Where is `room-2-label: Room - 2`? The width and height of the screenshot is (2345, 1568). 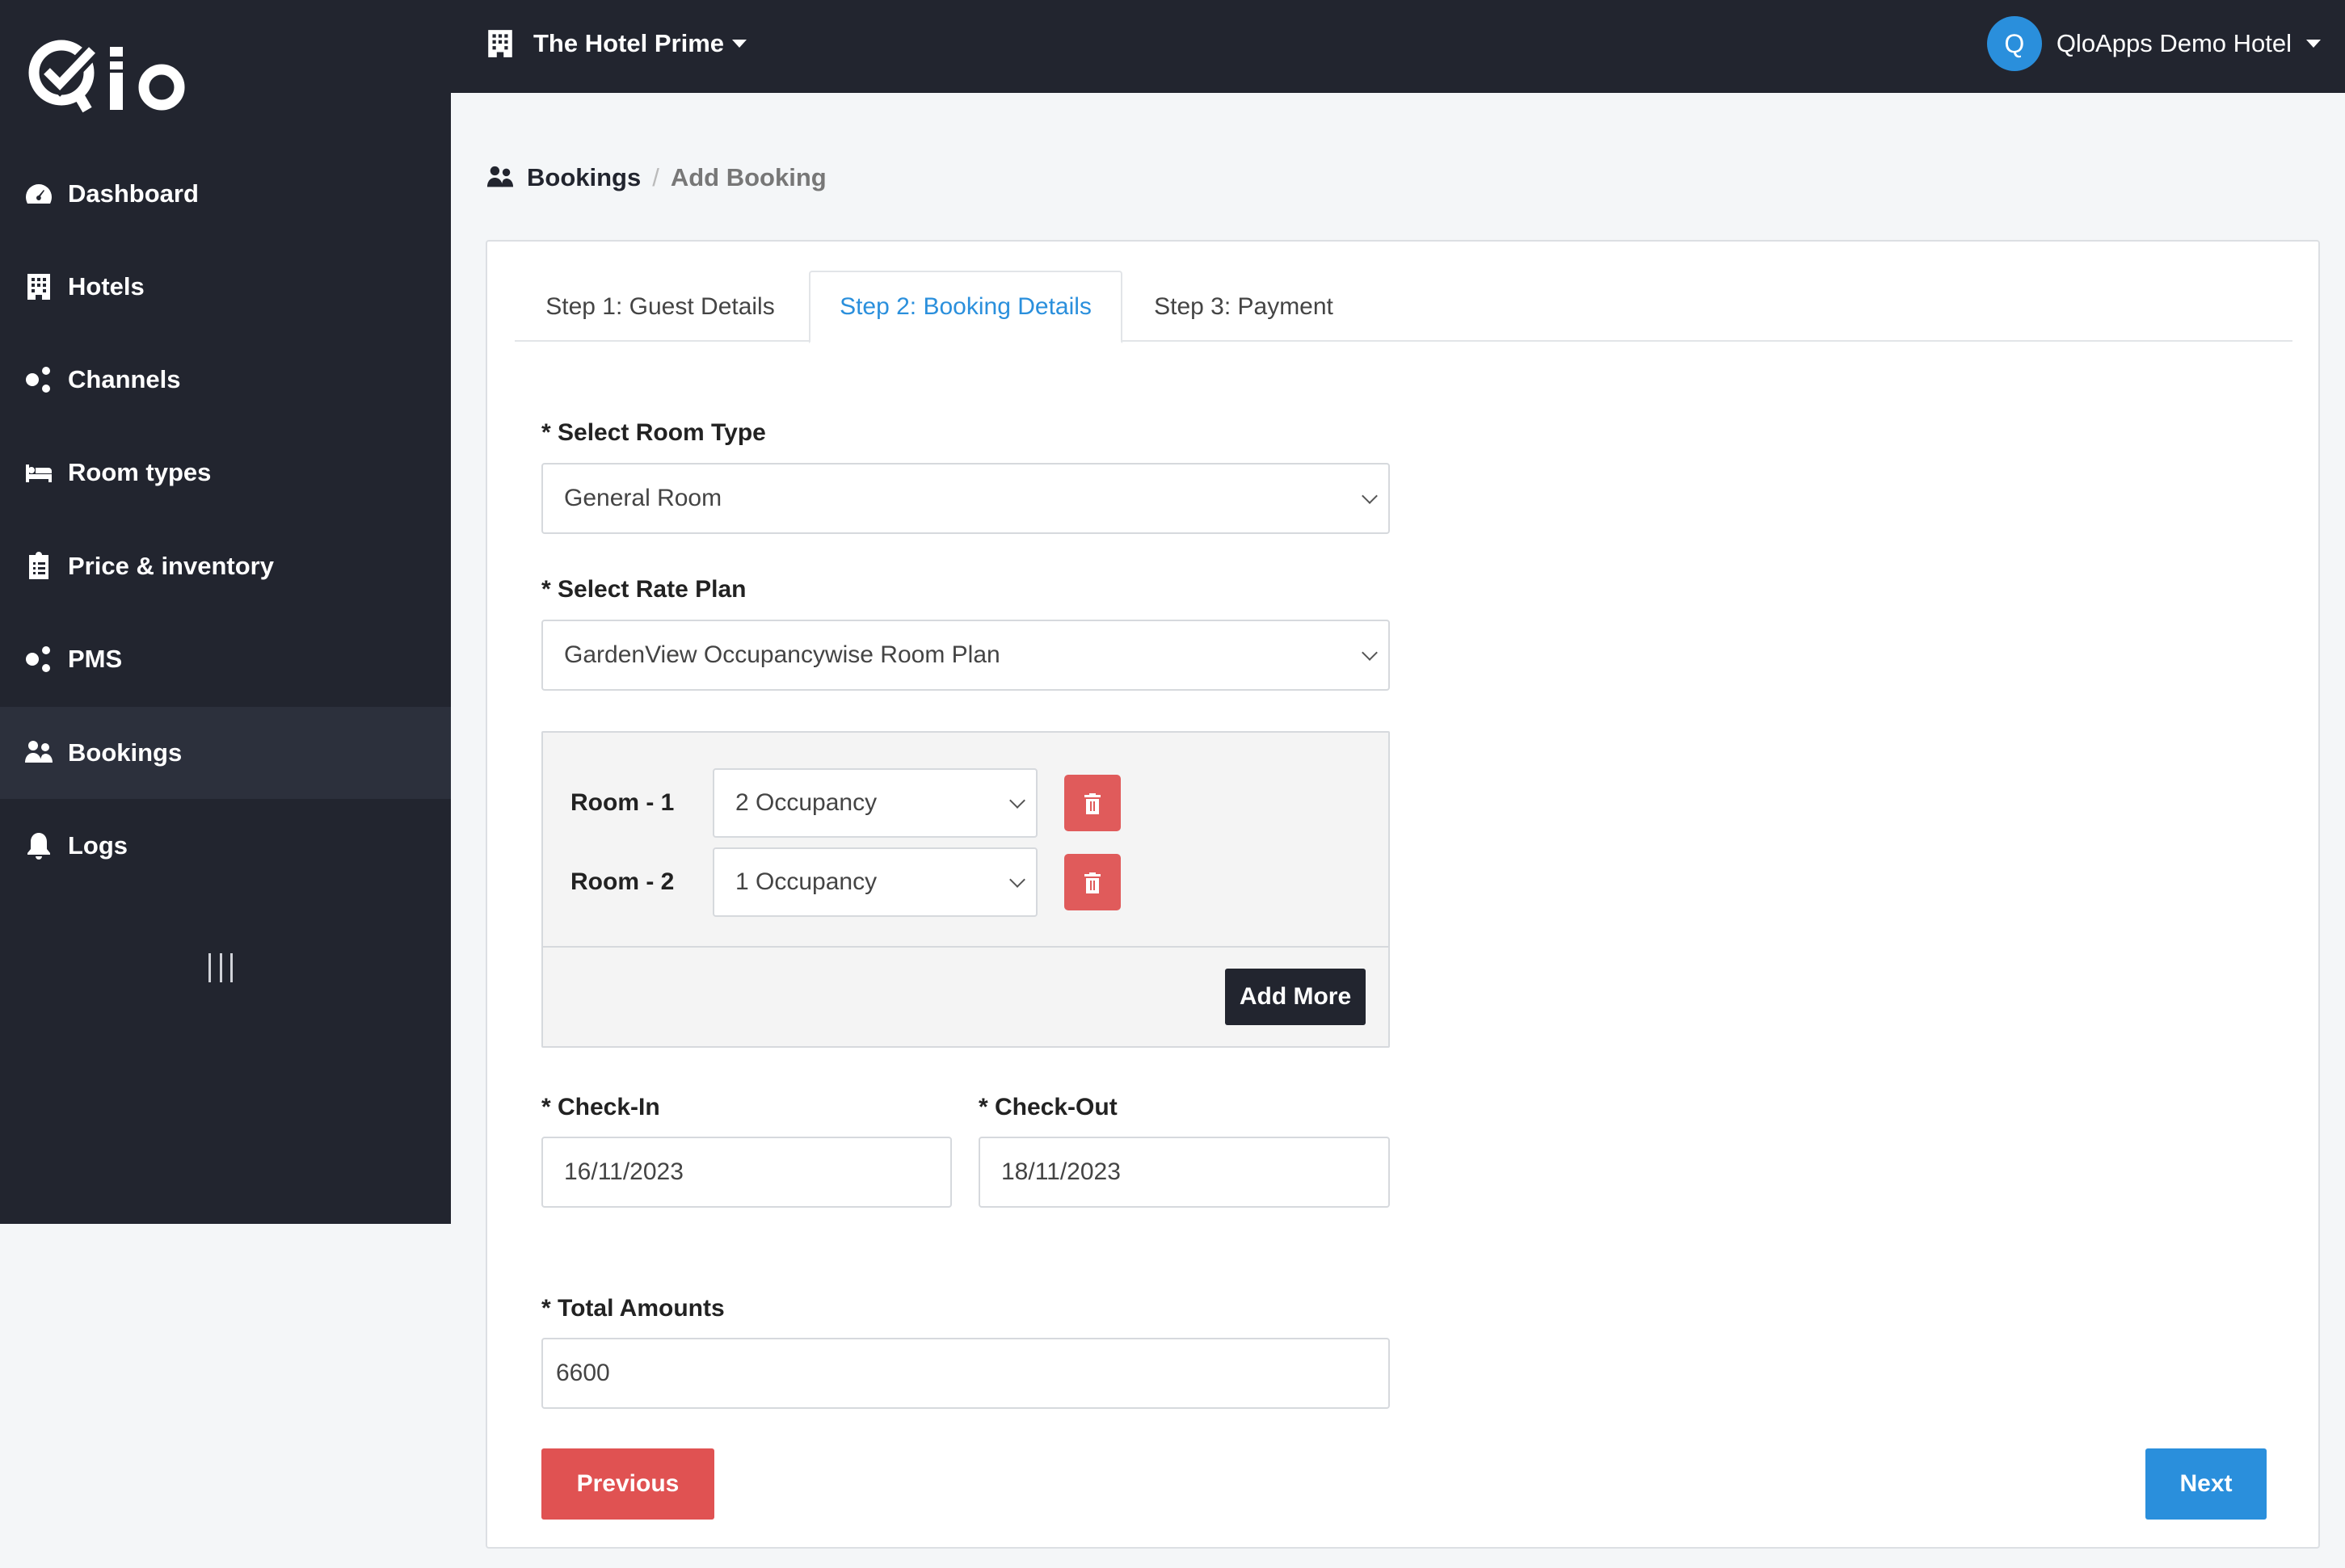
room-2-label: Room - 2 is located at coordinates (622, 881).